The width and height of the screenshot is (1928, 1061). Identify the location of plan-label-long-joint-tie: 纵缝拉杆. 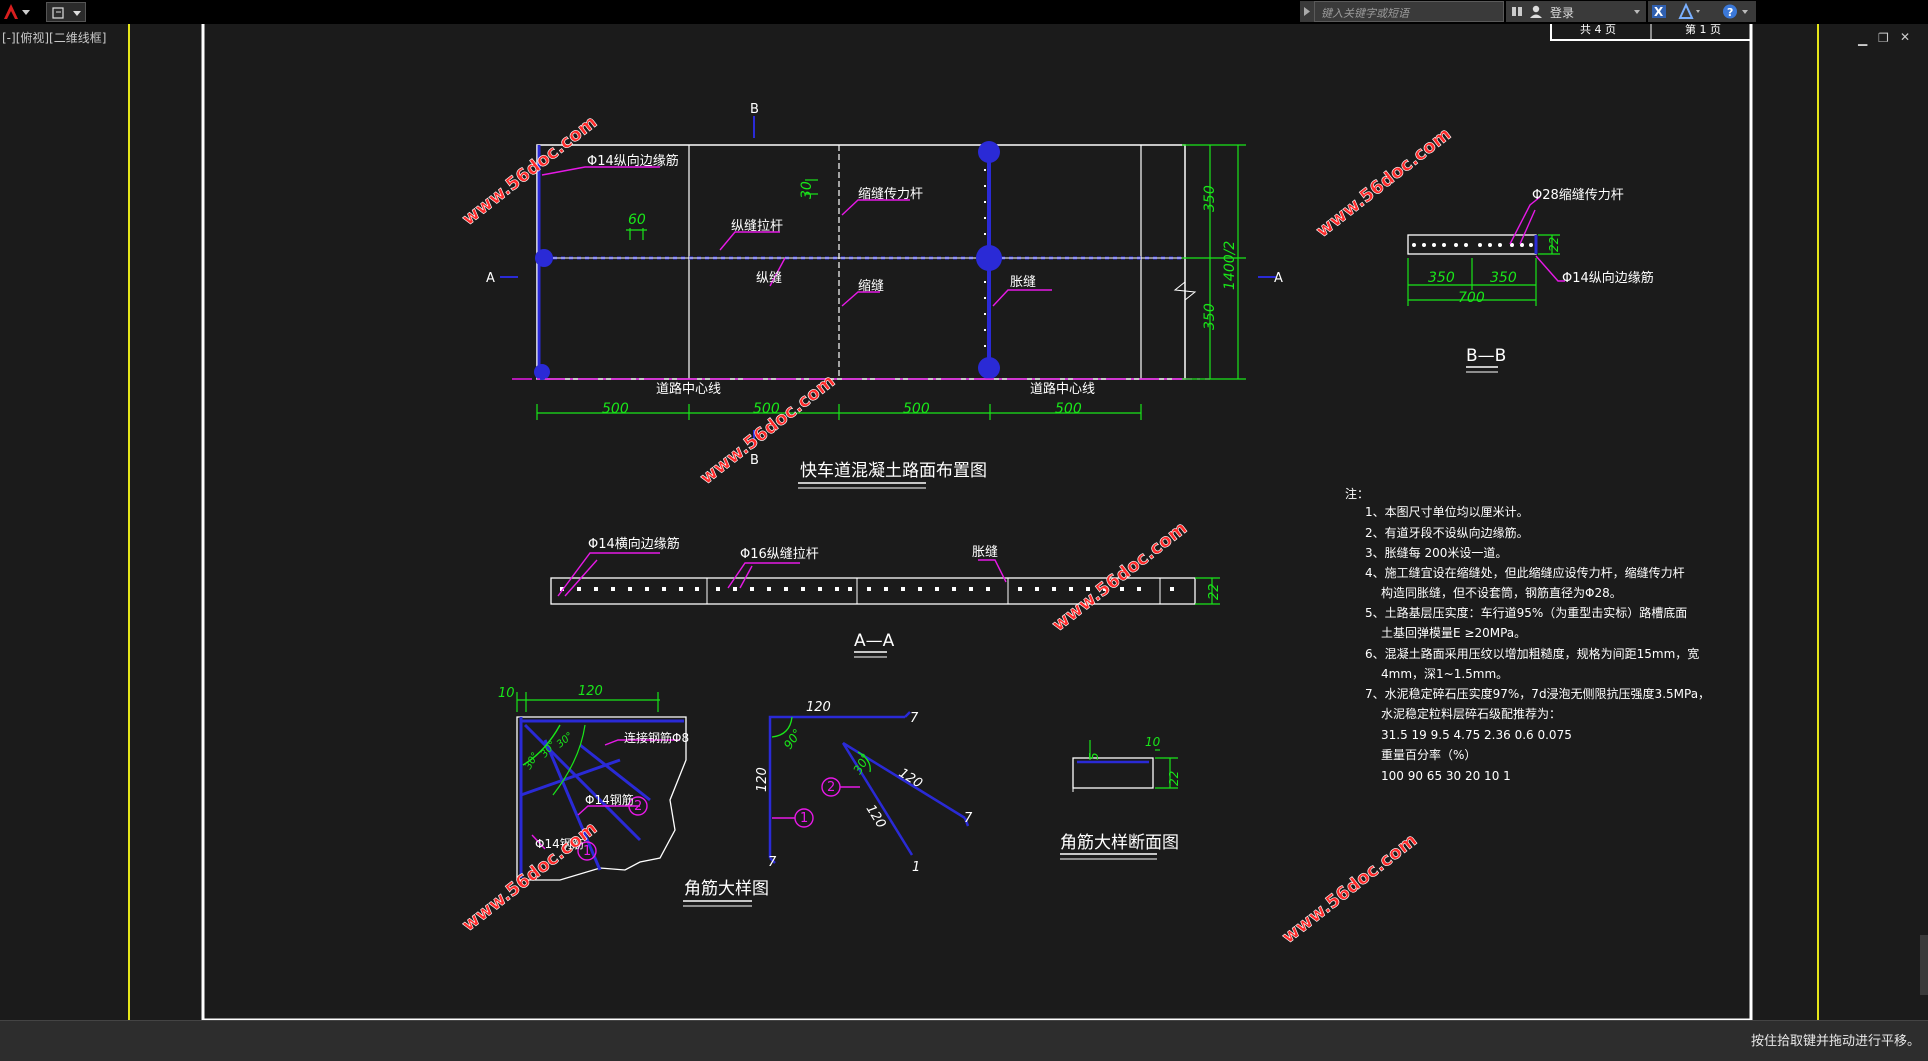
(757, 226).